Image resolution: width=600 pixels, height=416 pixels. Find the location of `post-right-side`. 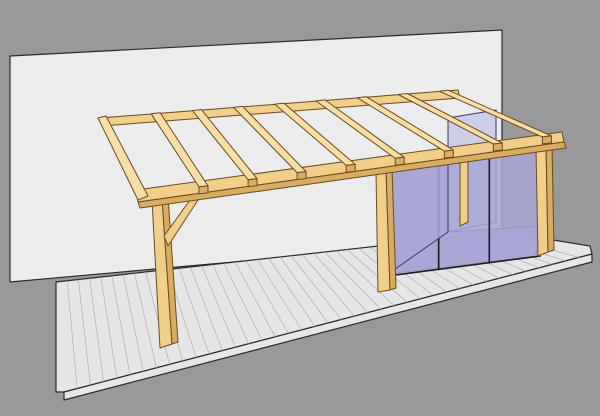

post-right-side is located at coordinates (550, 198).